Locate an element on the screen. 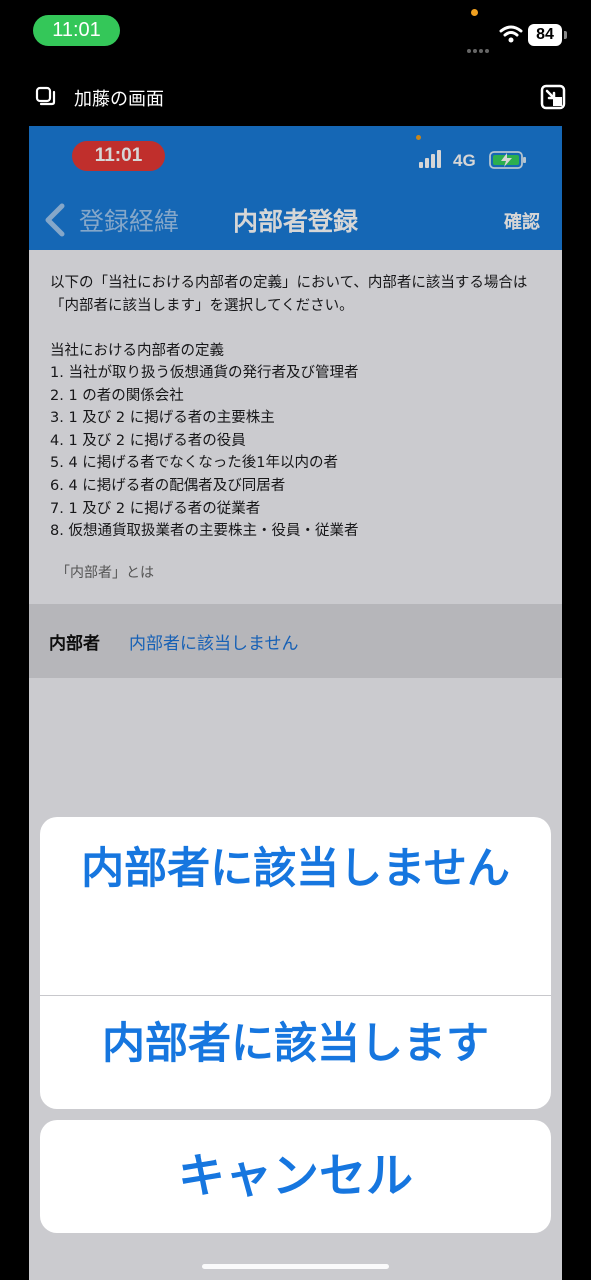  option-applicable-button: 内部者に該当します is located at coordinates (295, 1044).